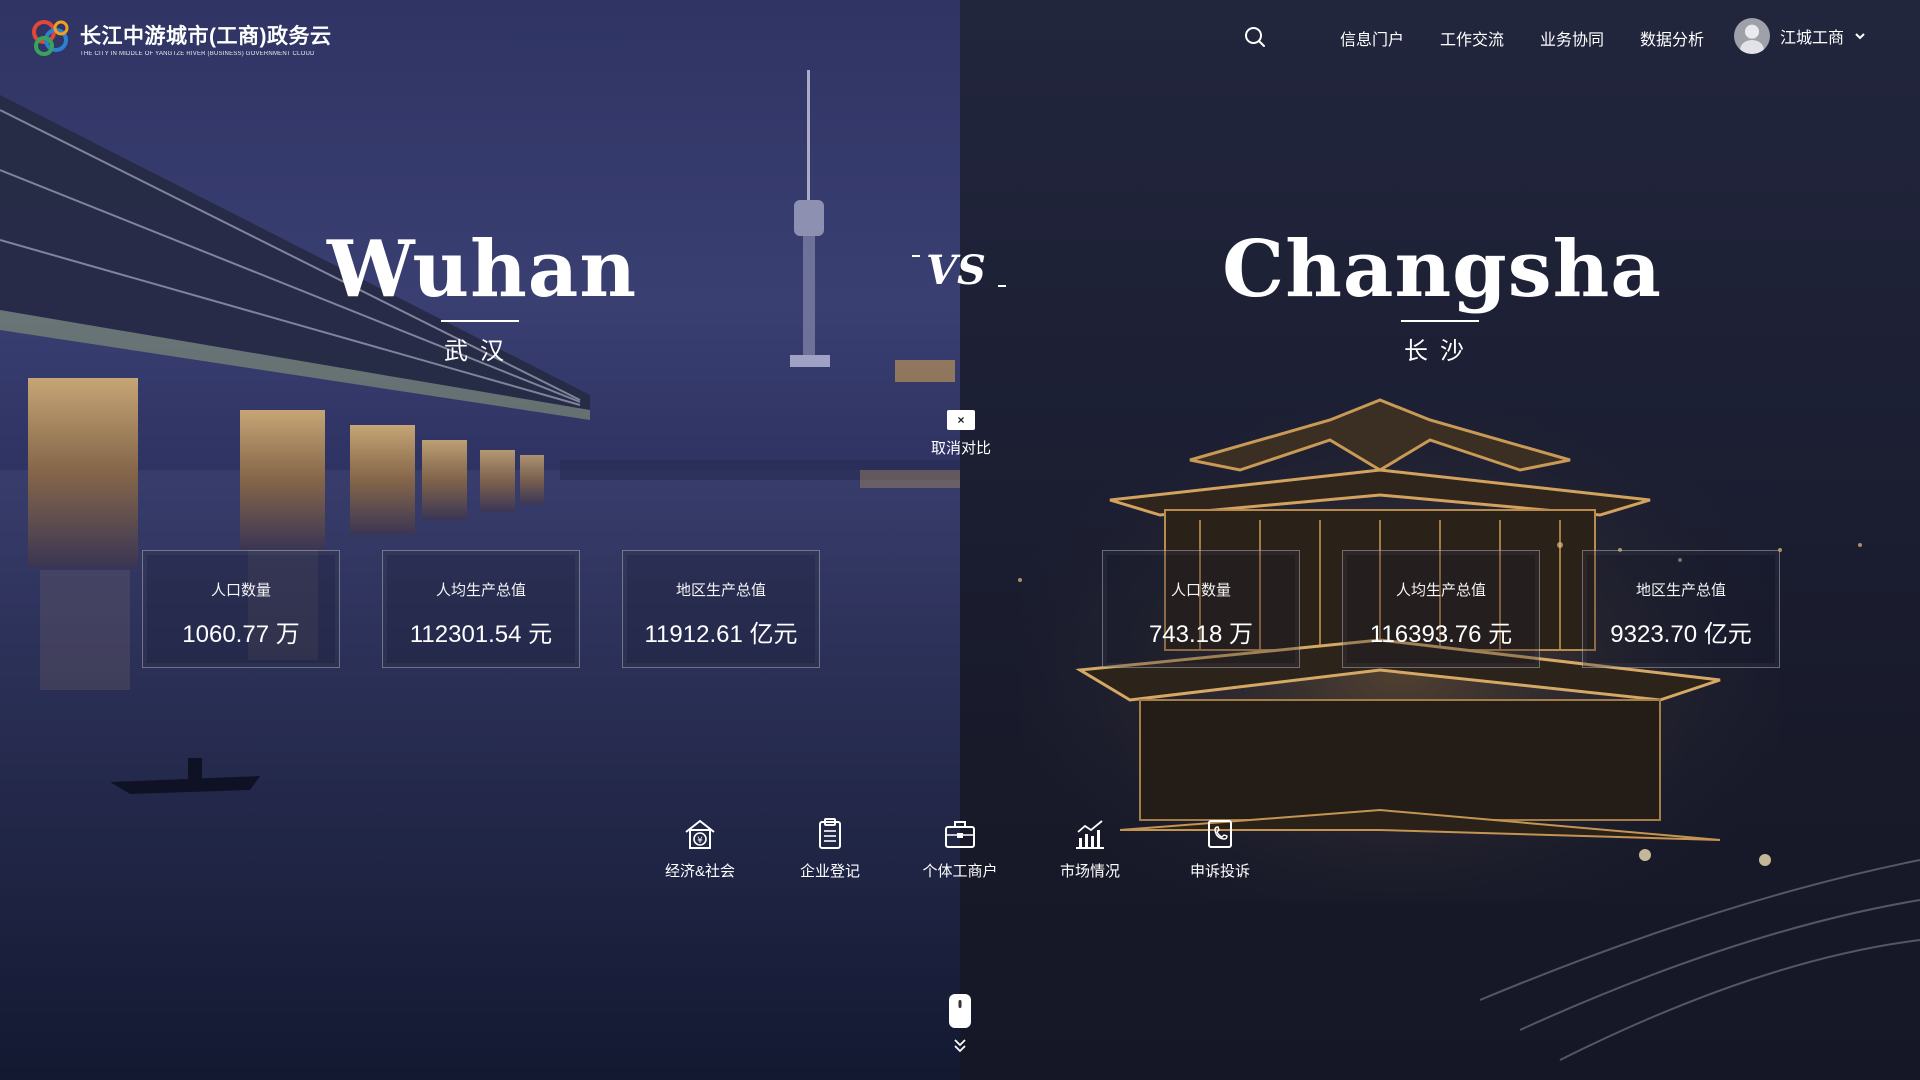 The image size is (1920, 1080). What do you see at coordinates (721, 634) in the screenshot?
I see `stat-value: 11912.61 亿元` at bounding box center [721, 634].